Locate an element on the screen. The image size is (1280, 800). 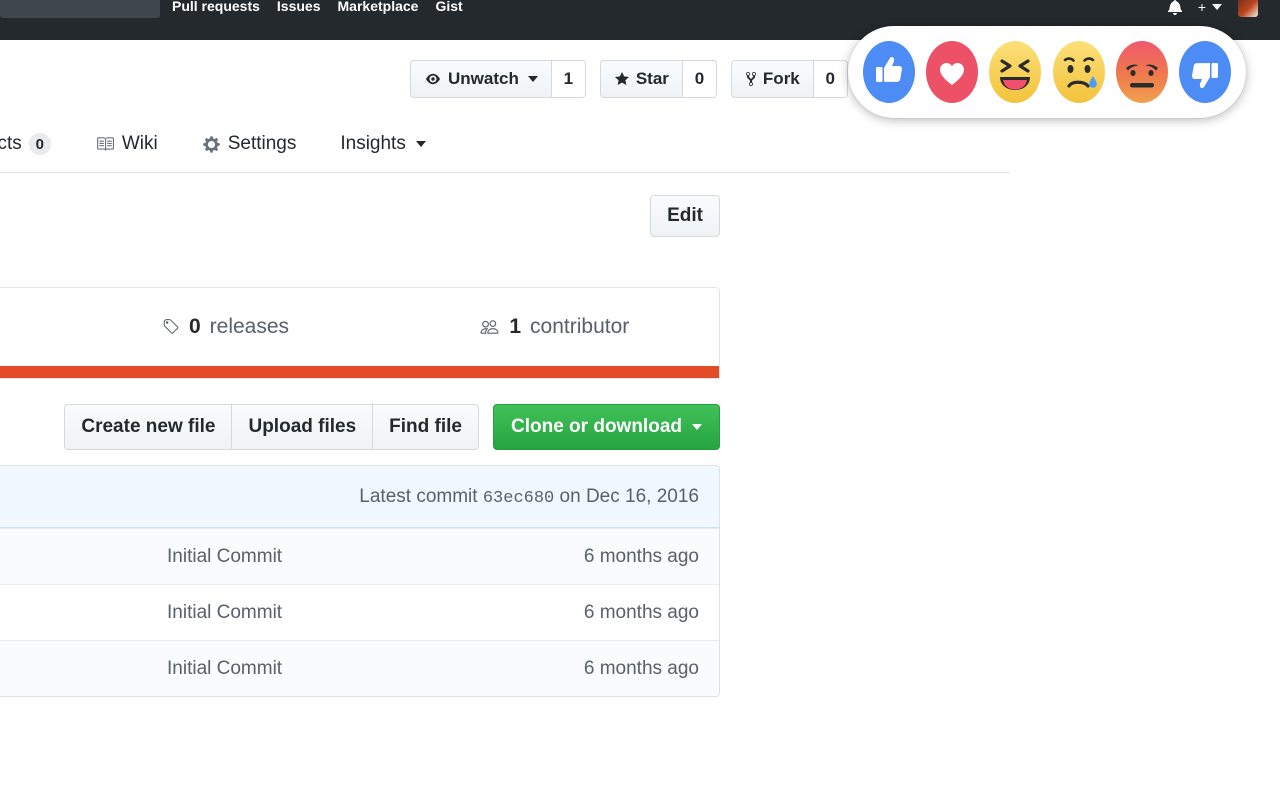
tab-insights-label: Insights is located at coordinates (373, 143).